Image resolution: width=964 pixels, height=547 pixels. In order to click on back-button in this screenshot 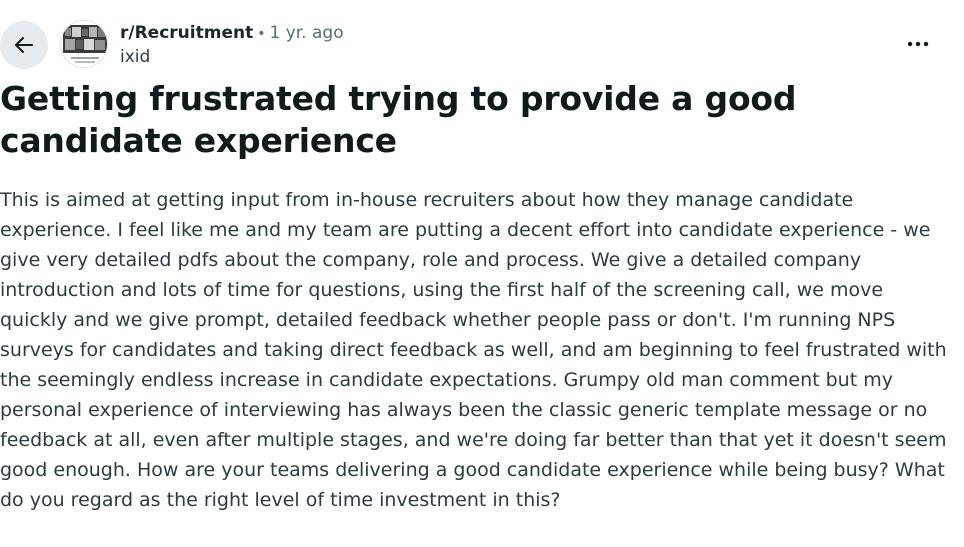, I will do `click(24, 45)`.